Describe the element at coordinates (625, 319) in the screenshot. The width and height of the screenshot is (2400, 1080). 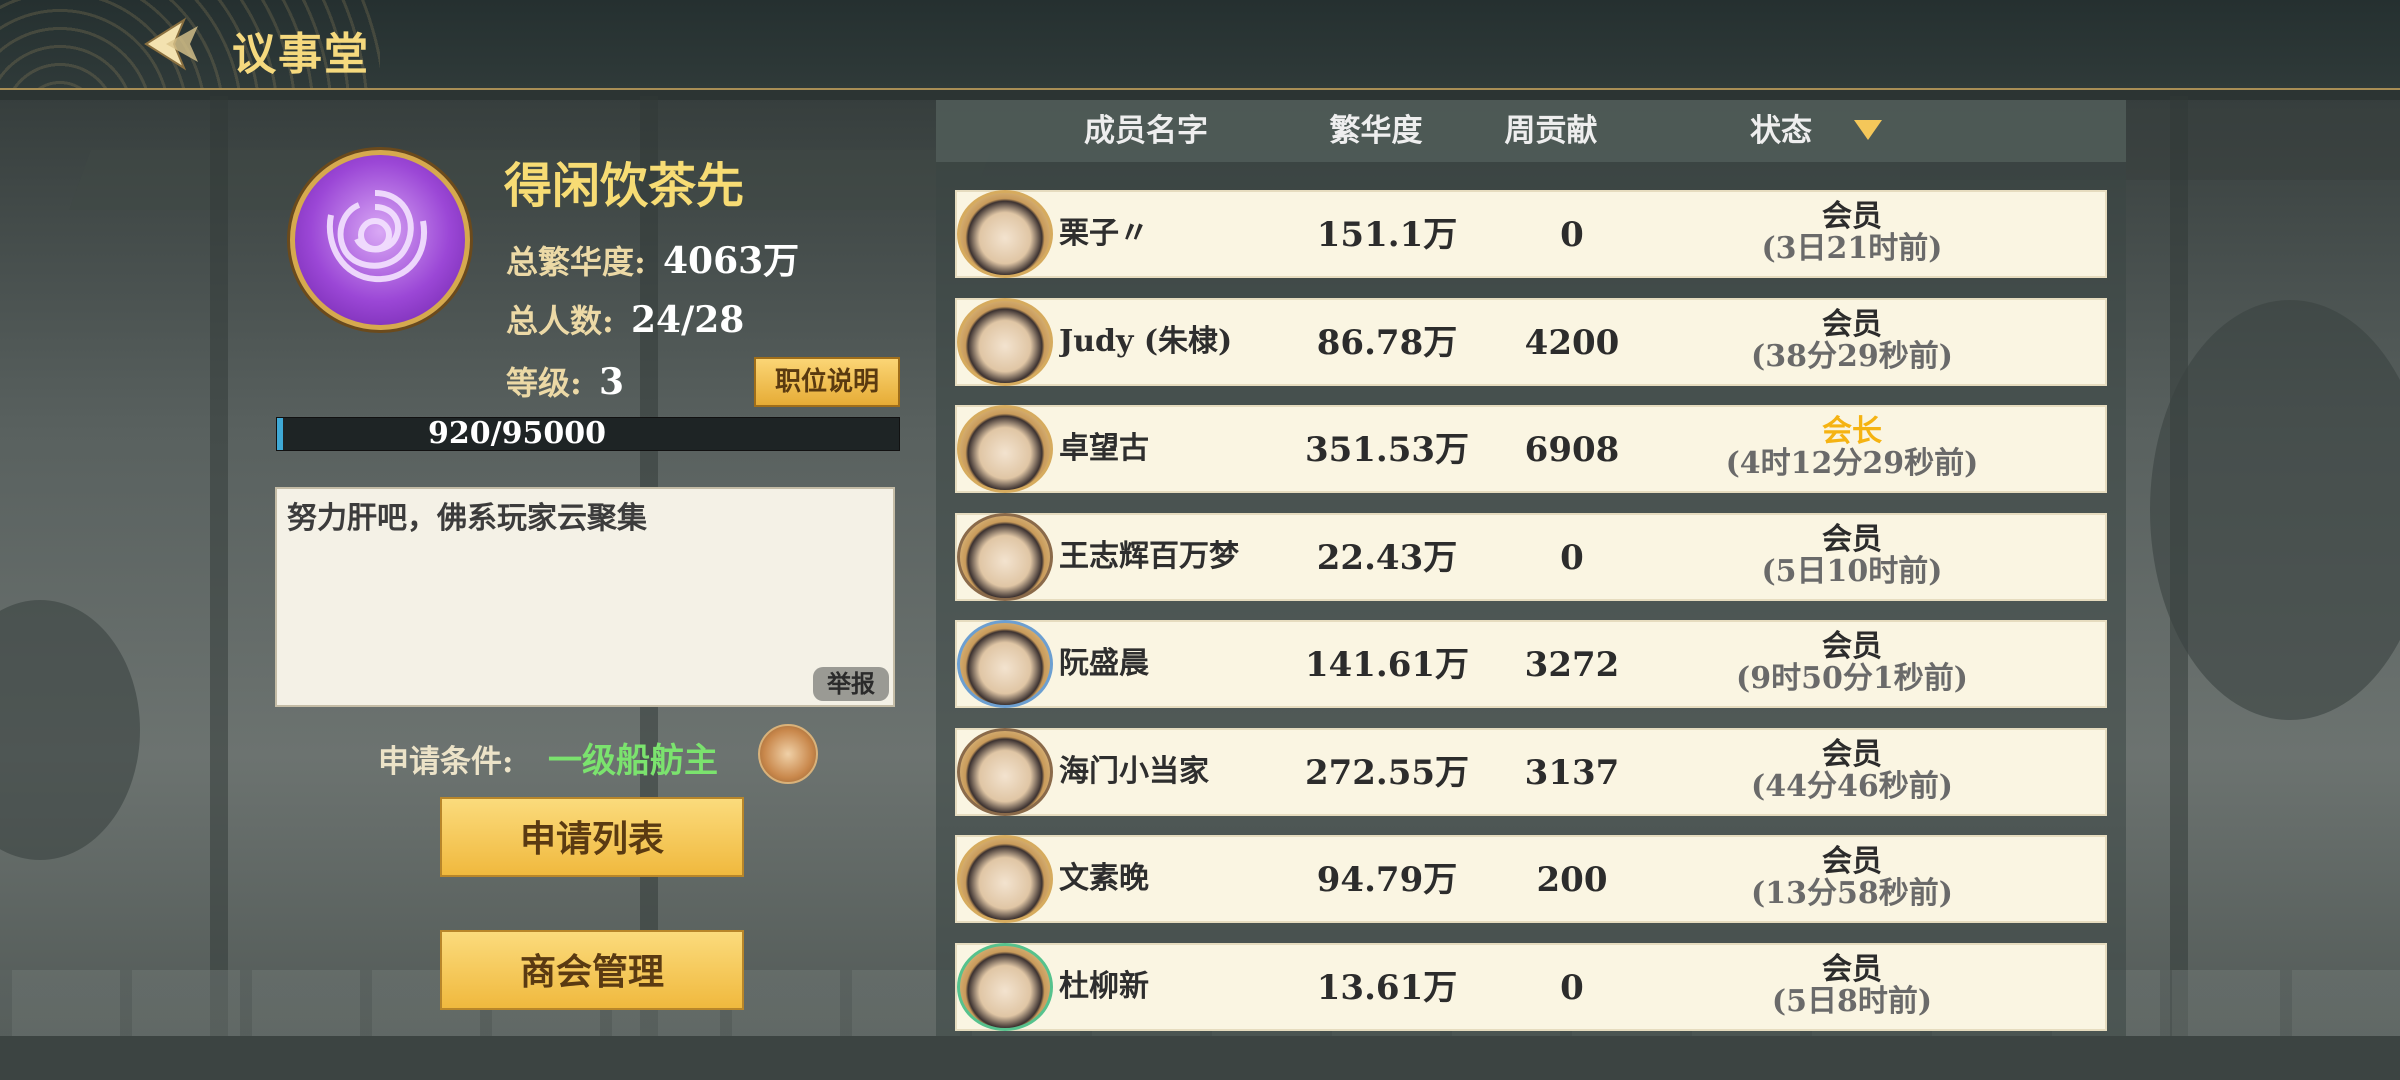
I see `total-members: 总人数: 24/28` at that location.